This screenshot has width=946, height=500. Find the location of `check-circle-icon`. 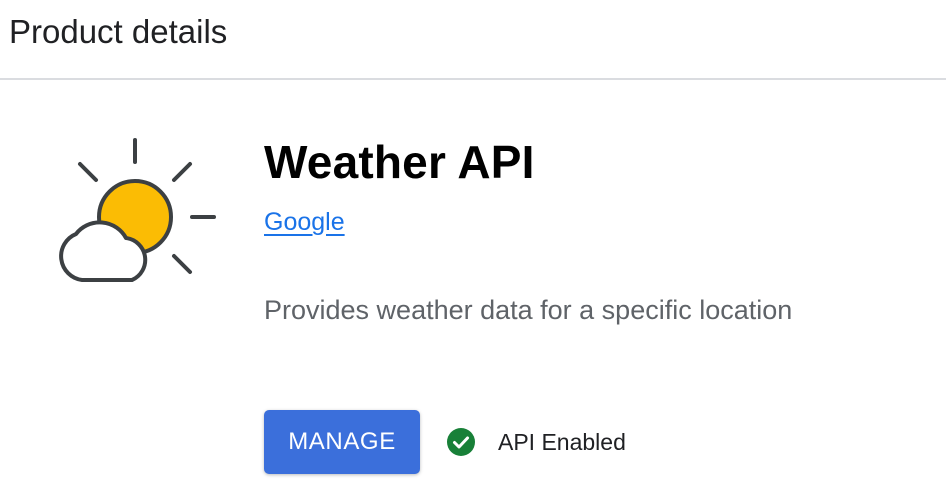

check-circle-icon is located at coordinates (461, 442).